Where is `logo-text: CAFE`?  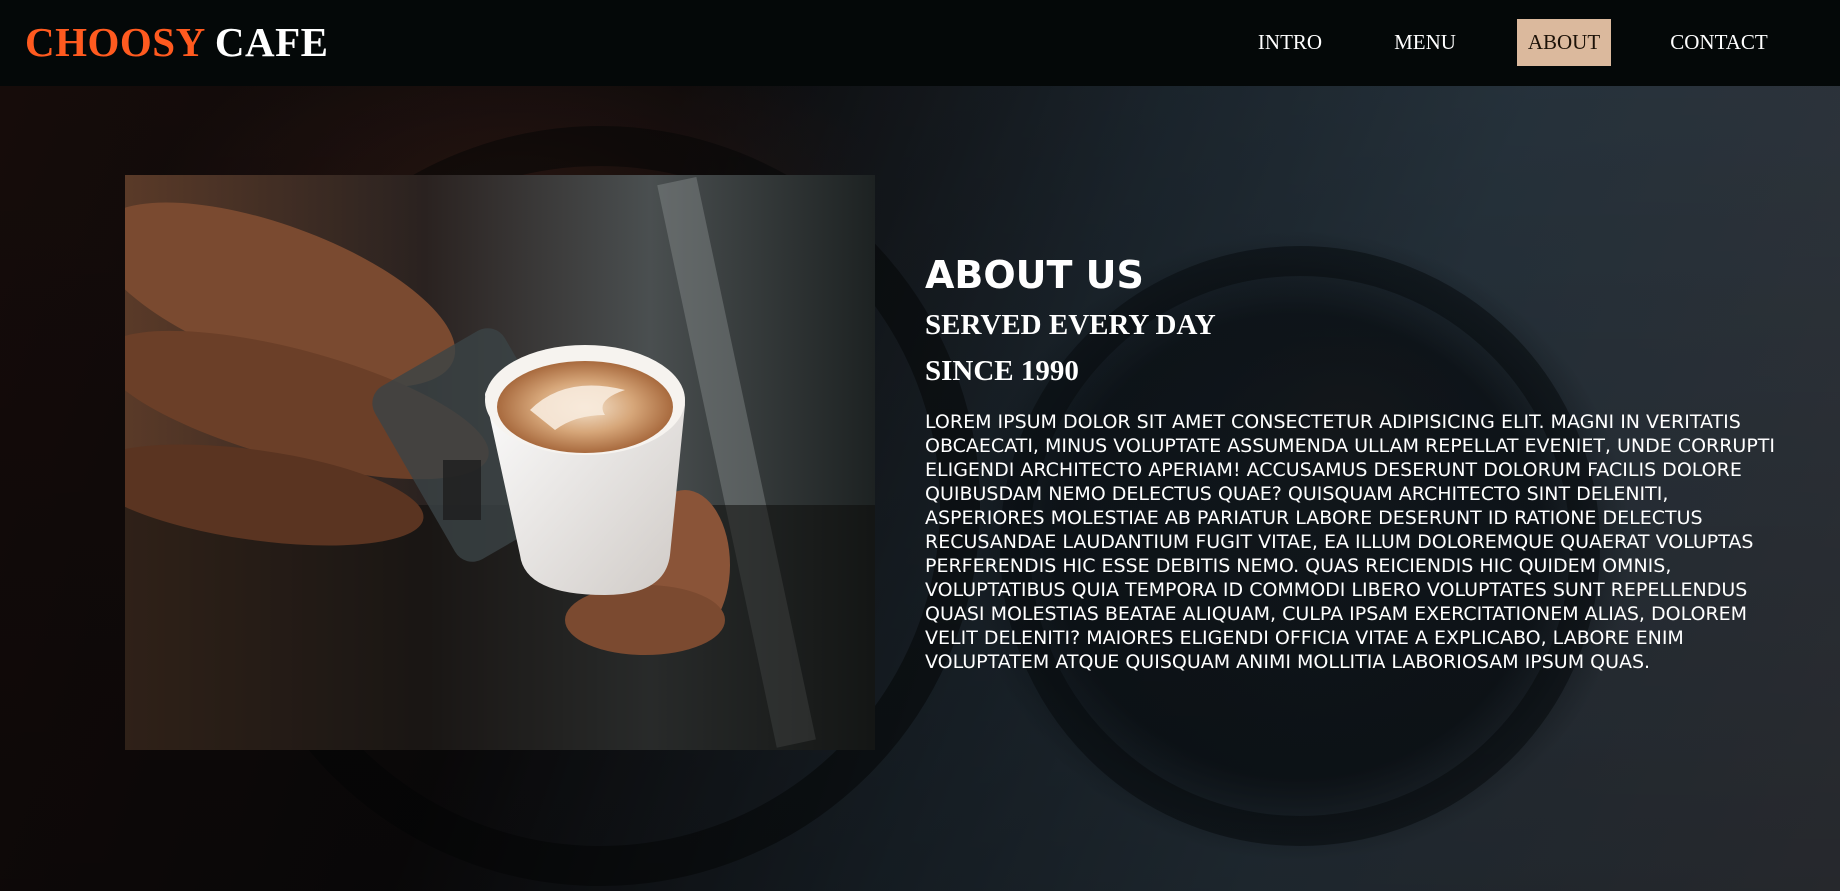 logo-text: CAFE is located at coordinates (271, 42).